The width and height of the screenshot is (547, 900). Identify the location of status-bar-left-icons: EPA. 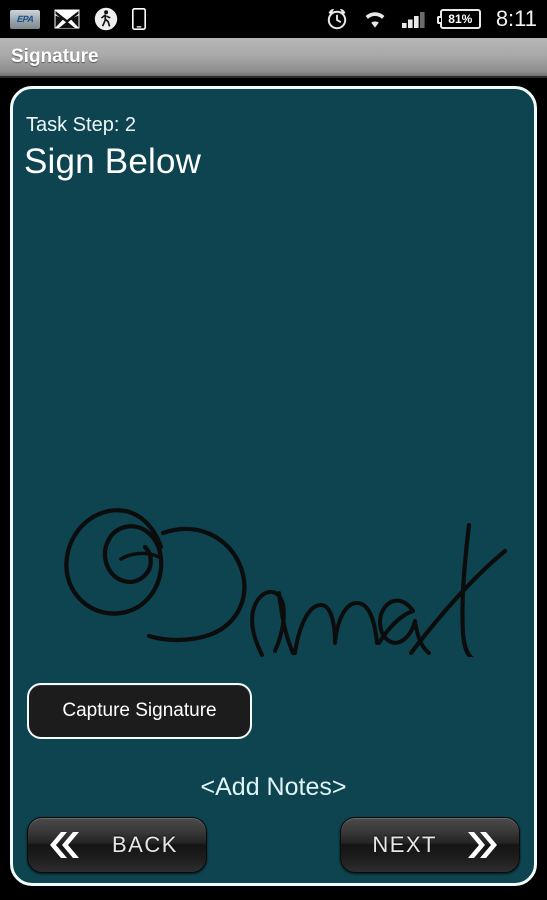
(78, 19).